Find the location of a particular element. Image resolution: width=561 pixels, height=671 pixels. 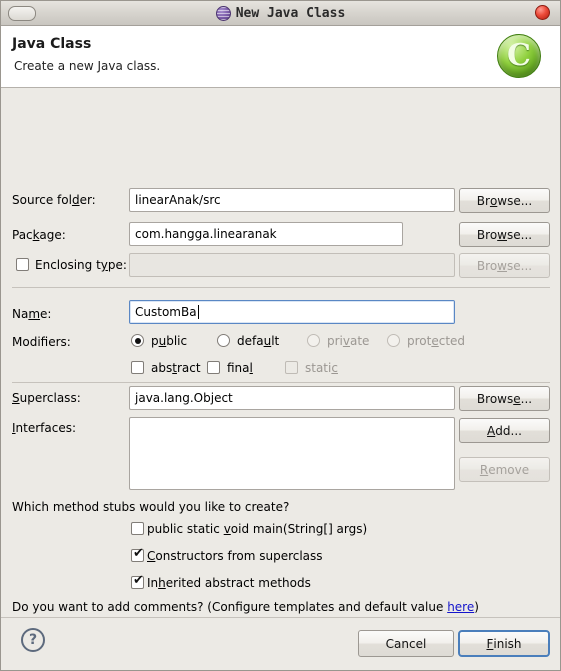

modifiers-label: Modifiers: is located at coordinates (41, 342).